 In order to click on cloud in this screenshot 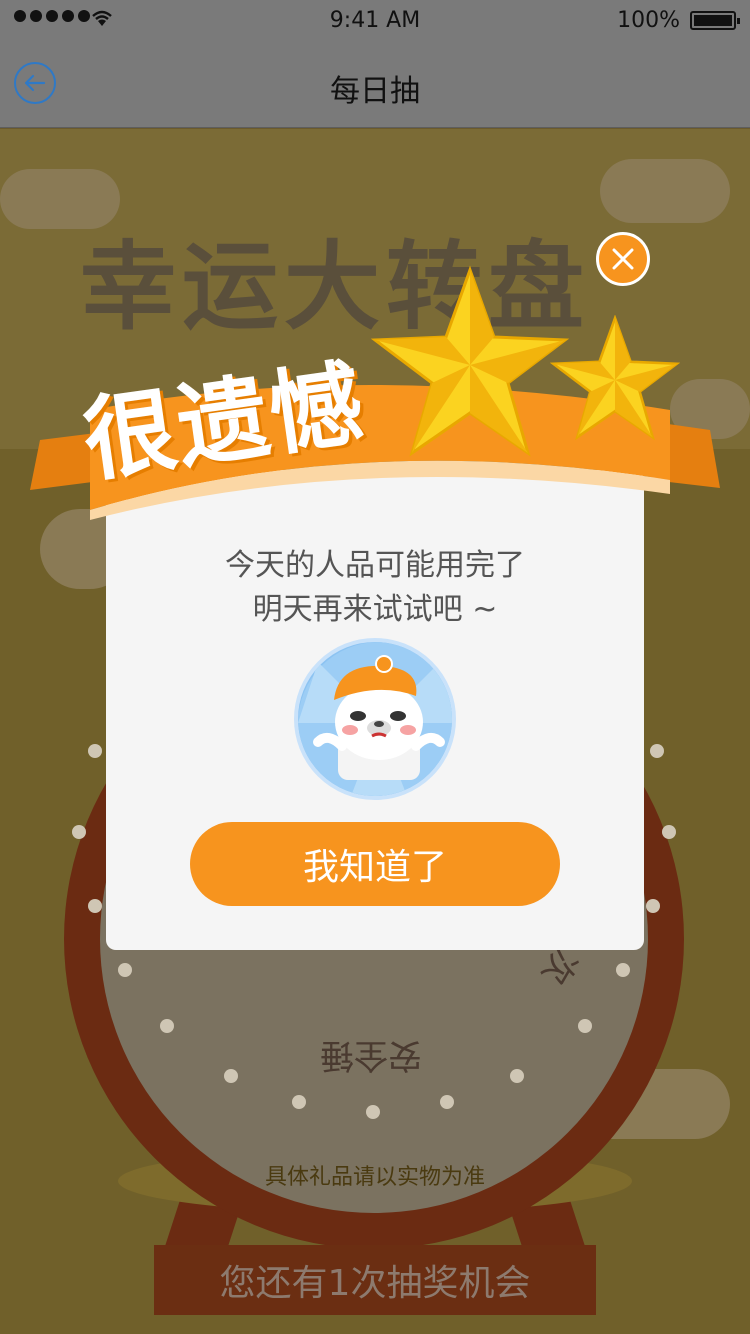, I will do `click(665, 191)`.